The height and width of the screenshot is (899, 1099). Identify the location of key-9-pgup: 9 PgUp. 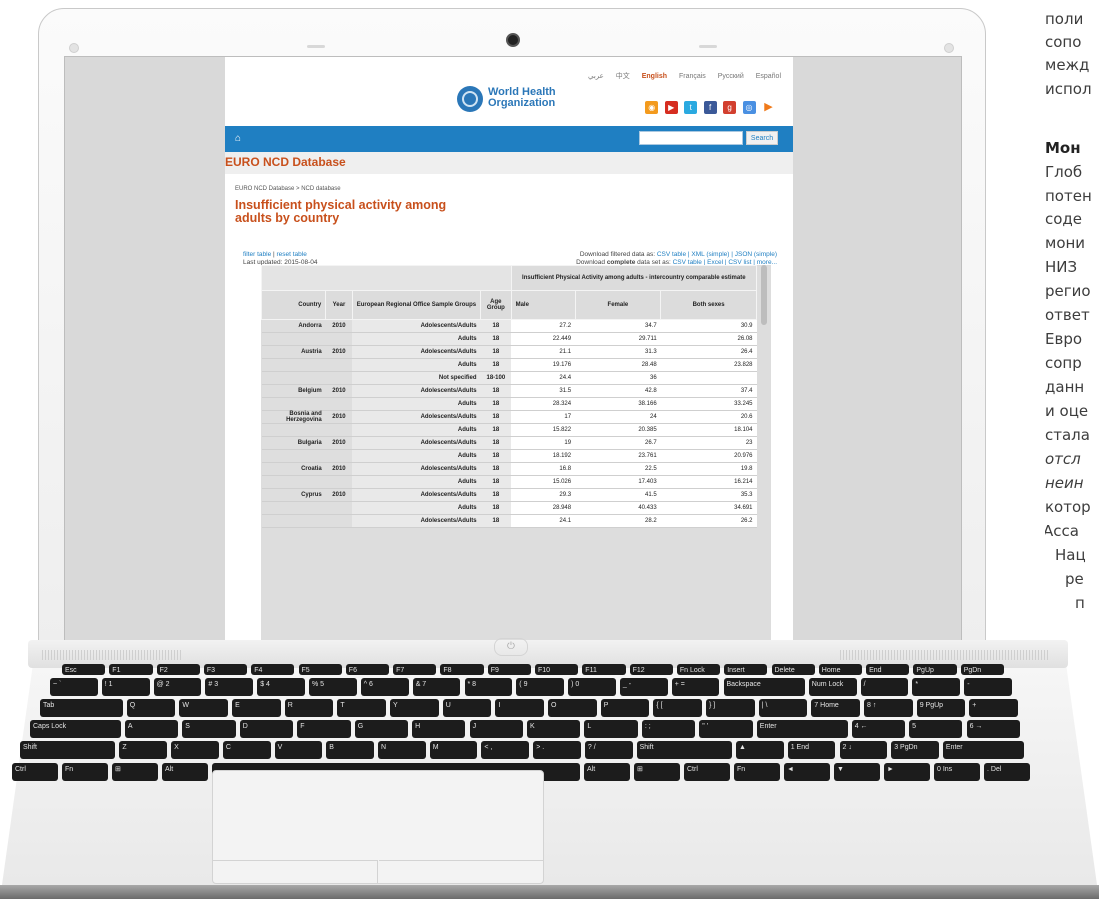
(941, 708).